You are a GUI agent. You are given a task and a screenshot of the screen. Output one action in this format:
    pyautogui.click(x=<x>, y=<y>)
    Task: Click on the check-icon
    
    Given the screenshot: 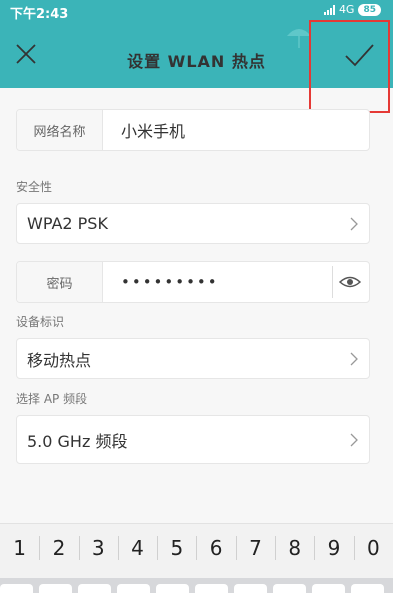 What is the action you would take?
    pyautogui.click(x=359, y=55)
    